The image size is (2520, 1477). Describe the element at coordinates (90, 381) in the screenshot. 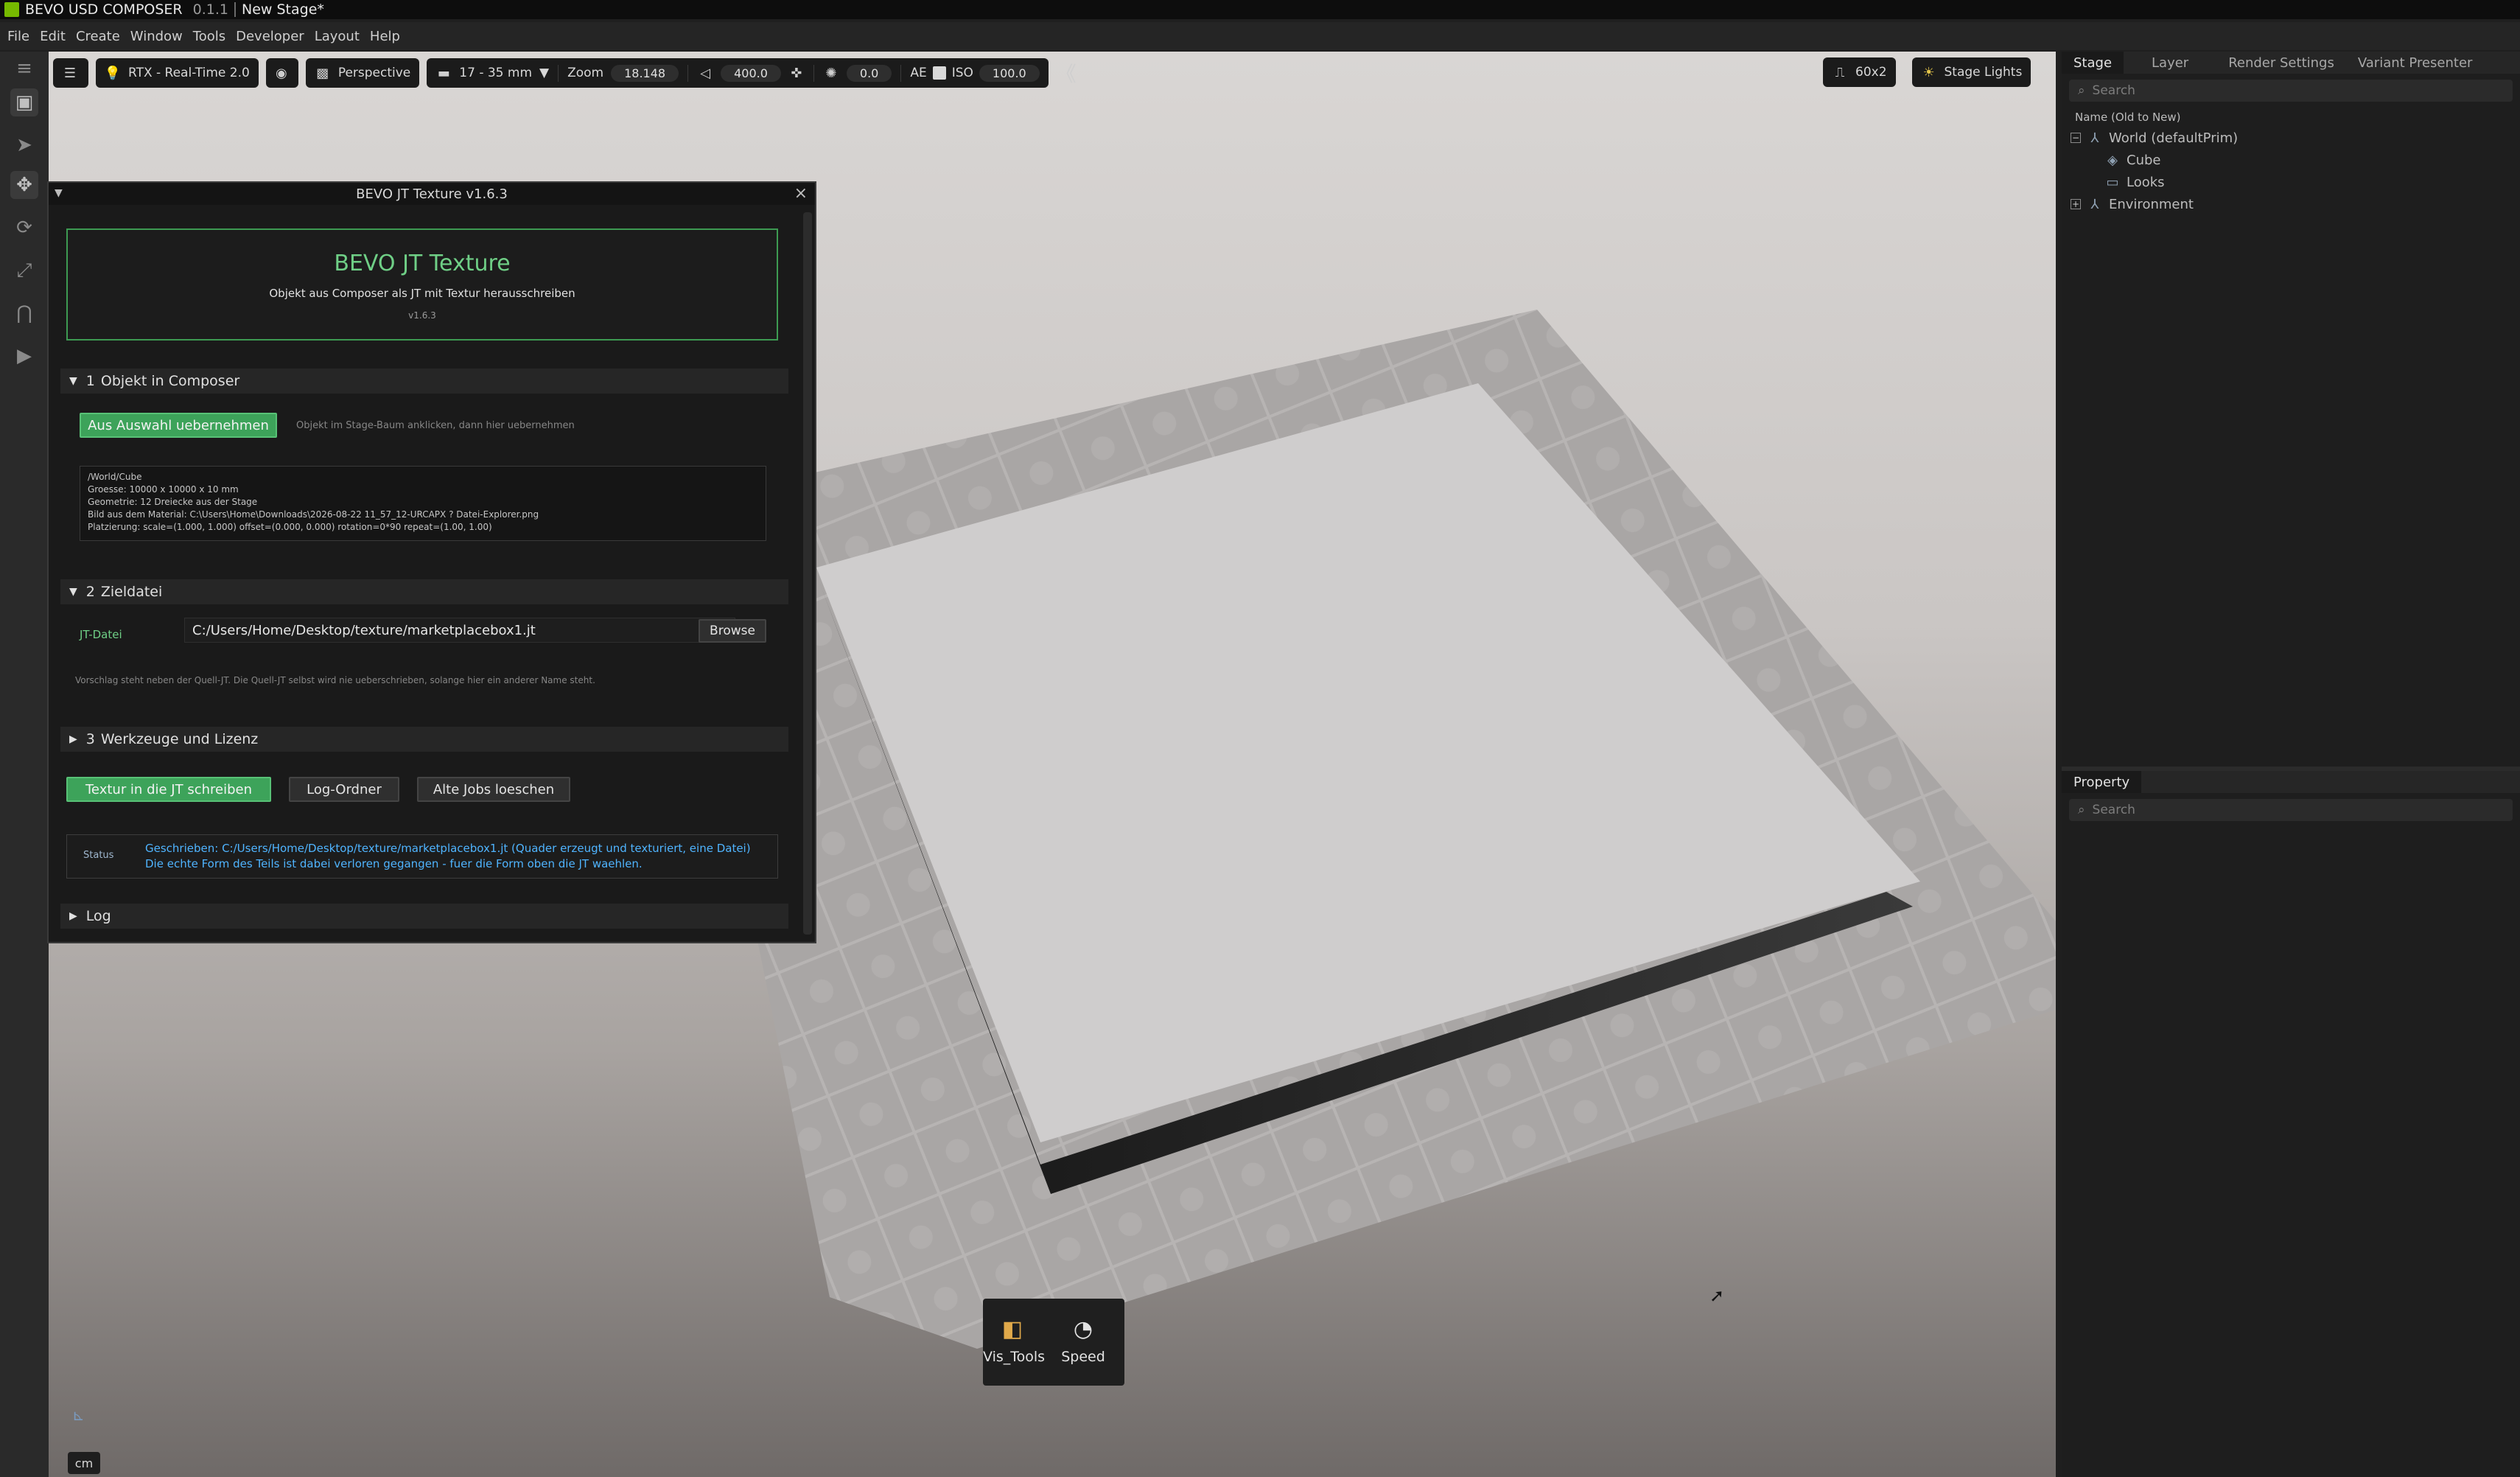

I see `section-number: 1` at that location.